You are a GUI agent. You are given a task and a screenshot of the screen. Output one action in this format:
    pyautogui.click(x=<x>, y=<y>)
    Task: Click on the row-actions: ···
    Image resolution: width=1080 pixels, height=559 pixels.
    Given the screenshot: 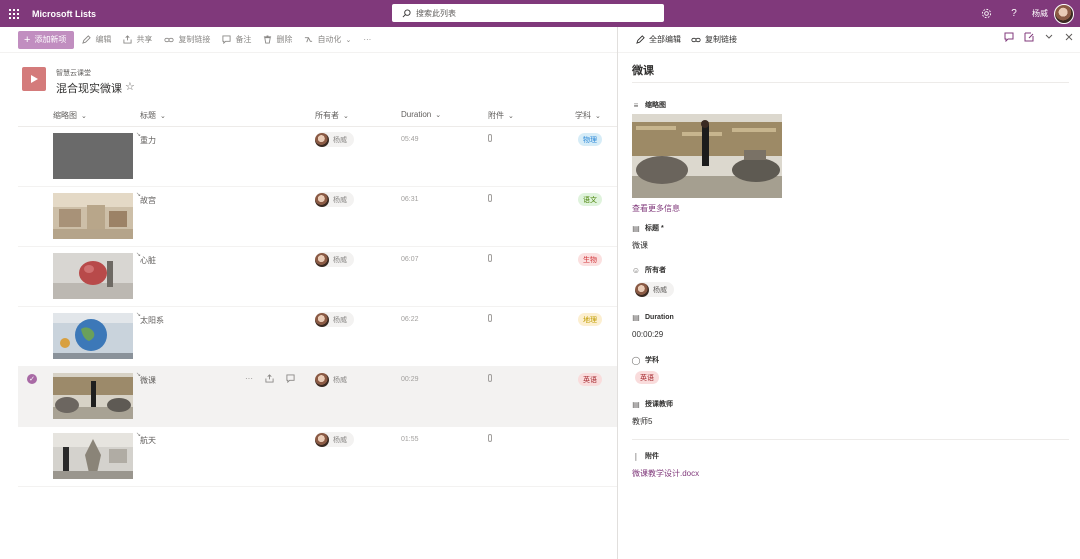 What is the action you would take?
    pyautogui.click(x=270, y=378)
    